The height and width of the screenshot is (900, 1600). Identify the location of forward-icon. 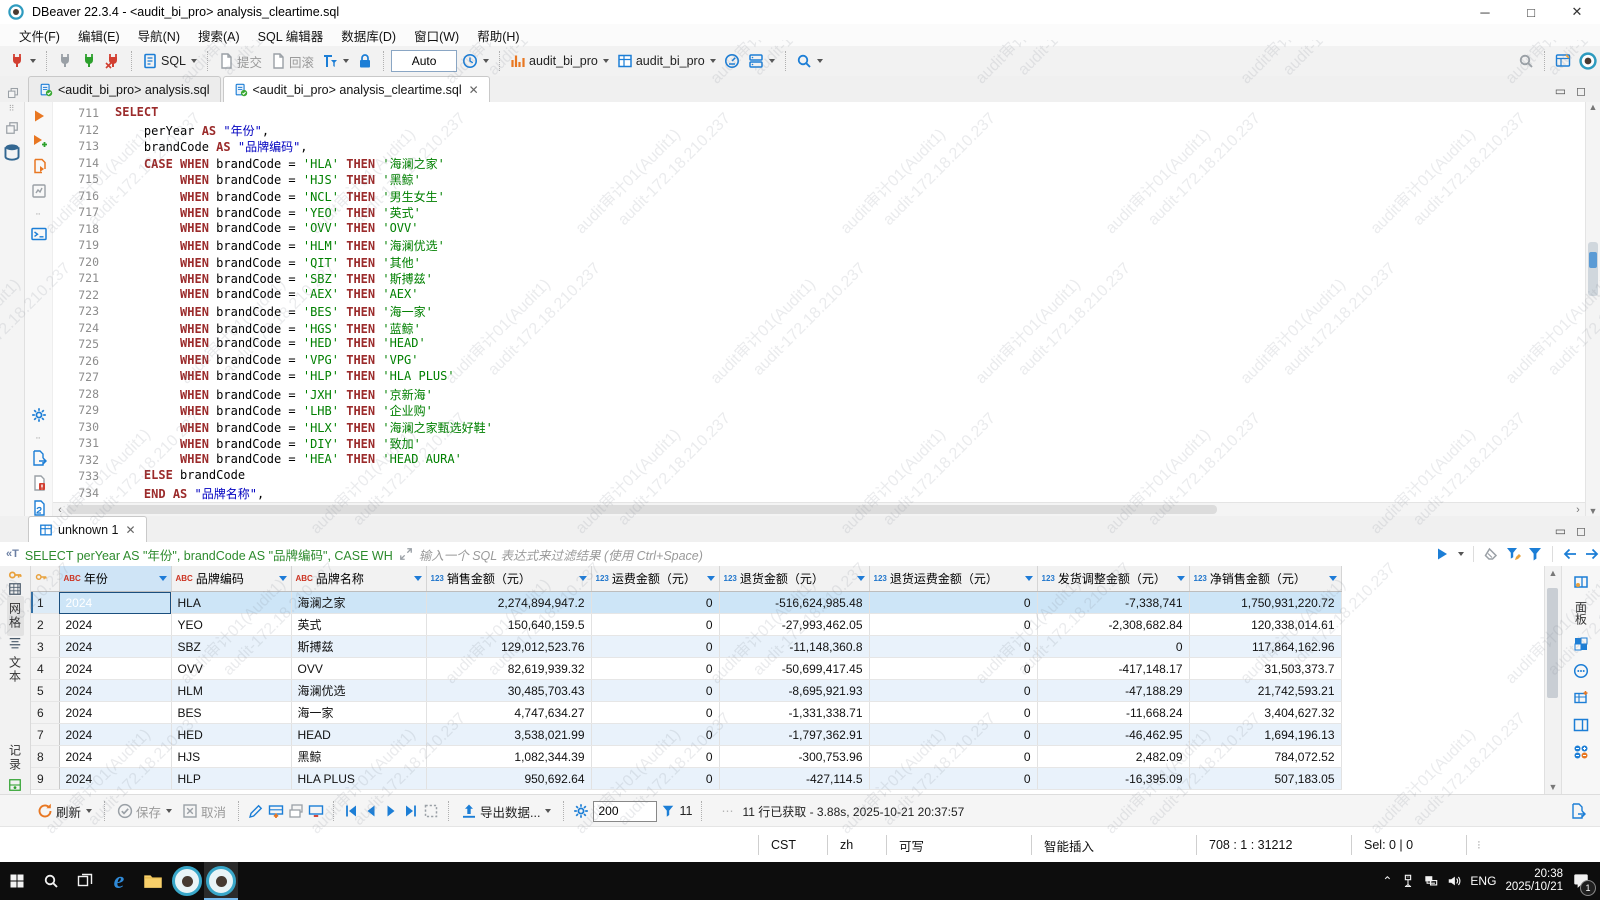
(1592, 554).